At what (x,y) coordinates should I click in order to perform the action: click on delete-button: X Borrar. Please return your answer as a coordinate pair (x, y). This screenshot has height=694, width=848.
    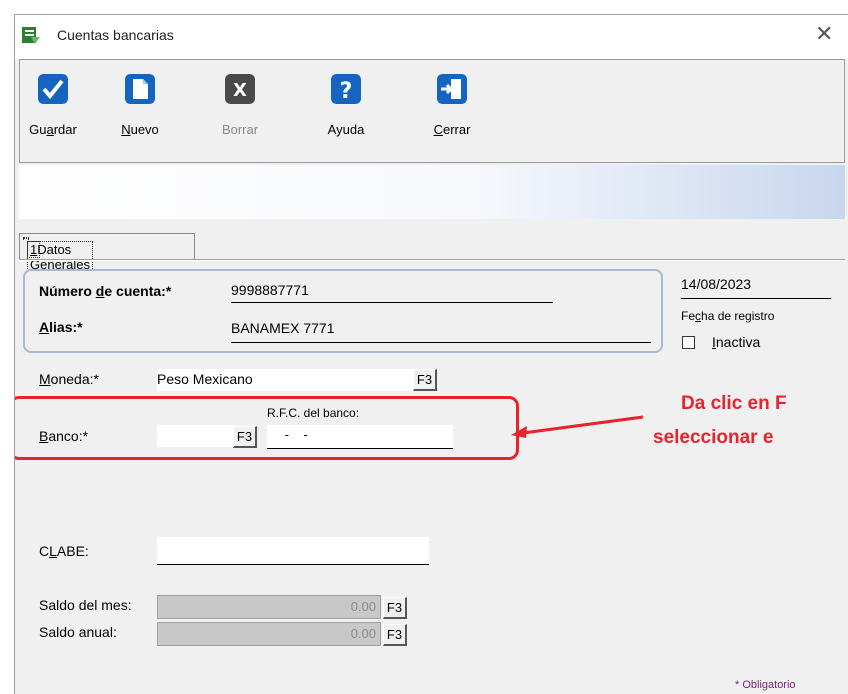
    Looking at the image, I should click on (240, 112).